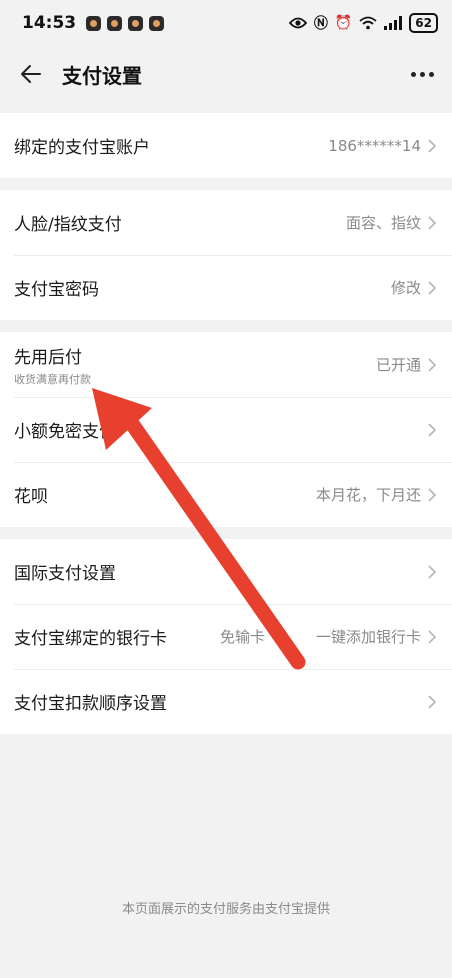  Describe the element at coordinates (226, 701) in the screenshot. I see `row-deduction-order: 支付宝扣款顺序设置` at that location.